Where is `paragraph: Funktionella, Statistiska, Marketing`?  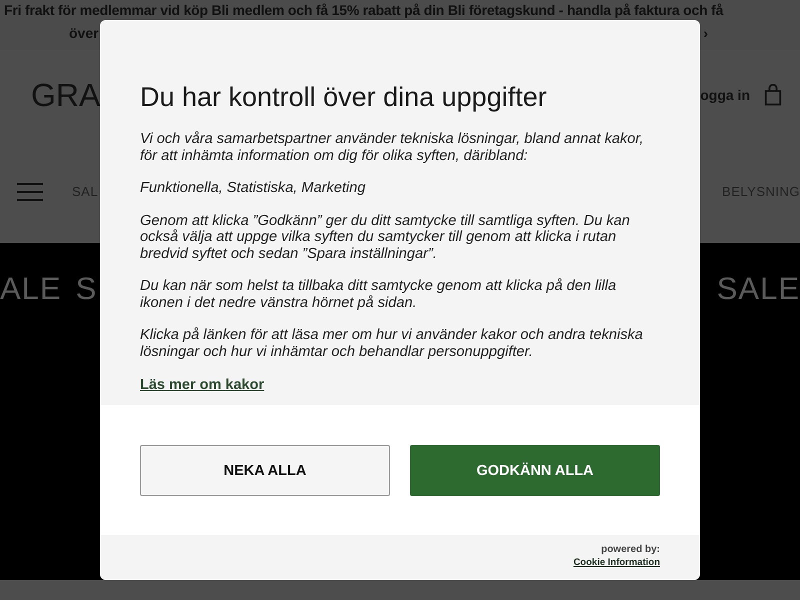 paragraph: Funktionella, Statistiska, Marketing is located at coordinates (253, 188).